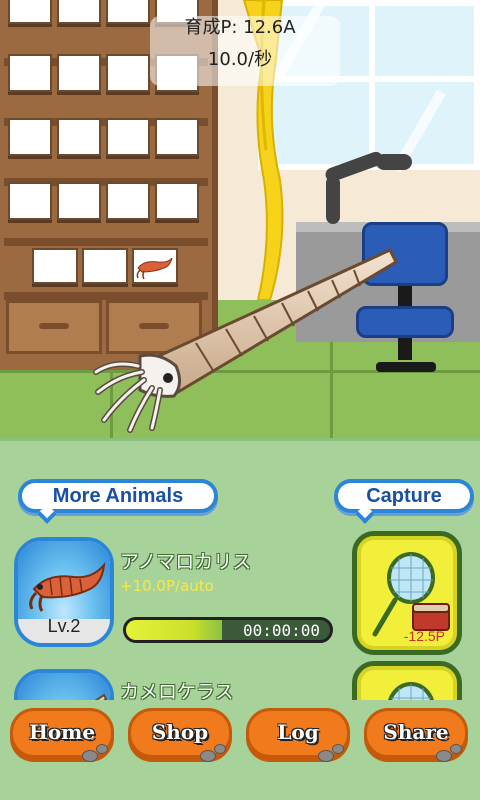 This screenshot has height=800, width=480. I want to click on points-value: 12.6A, so click(269, 27).